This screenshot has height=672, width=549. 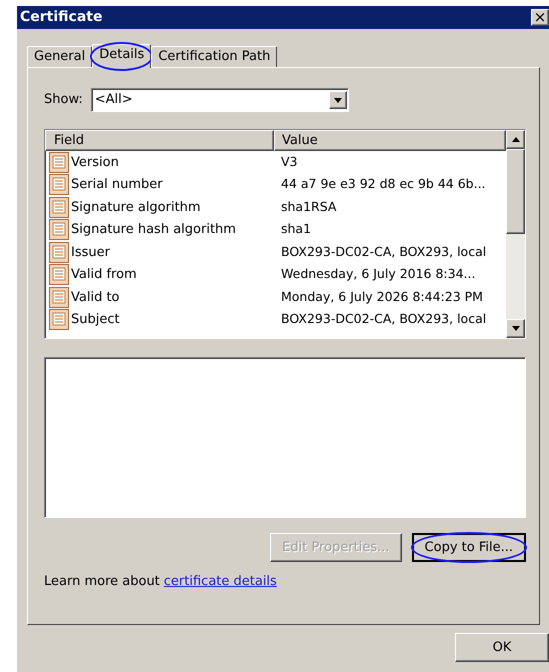 I want to click on scroll-thumb, so click(x=515, y=191).